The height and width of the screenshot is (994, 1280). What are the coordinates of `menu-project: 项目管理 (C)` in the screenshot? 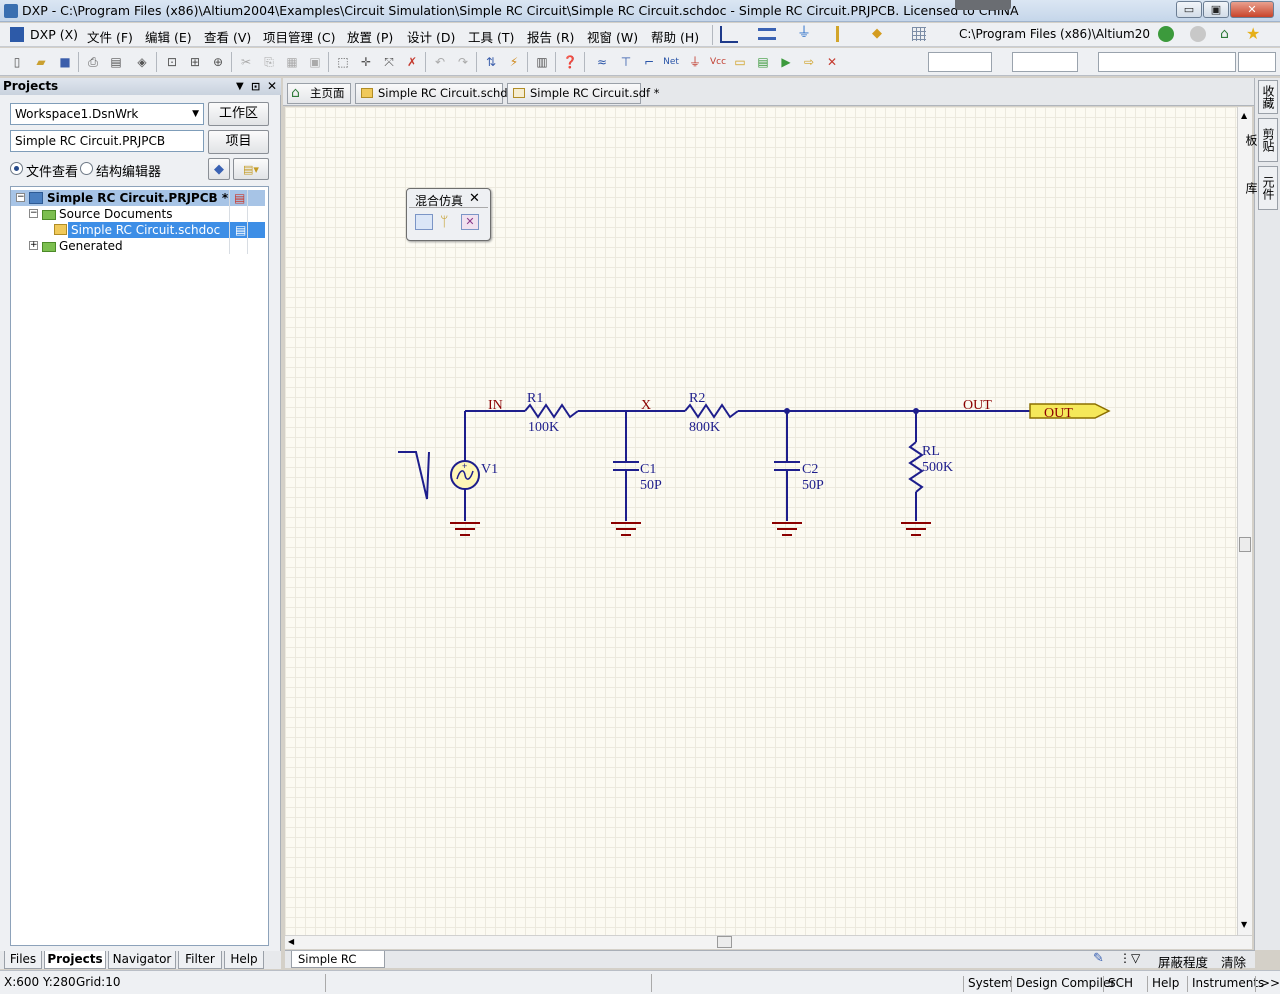 It's located at (299, 36).